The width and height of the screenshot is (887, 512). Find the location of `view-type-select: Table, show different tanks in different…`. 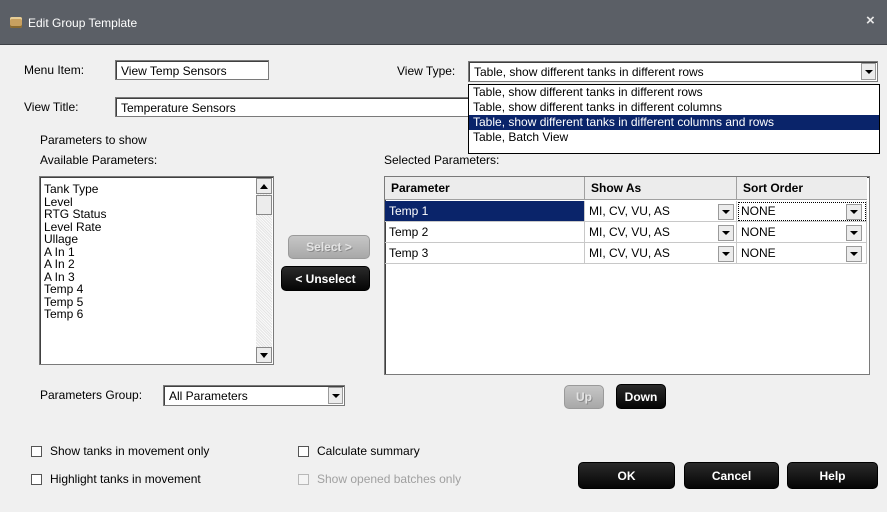

view-type-select: Table, show different tanks in different… is located at coordinates (673, 71).